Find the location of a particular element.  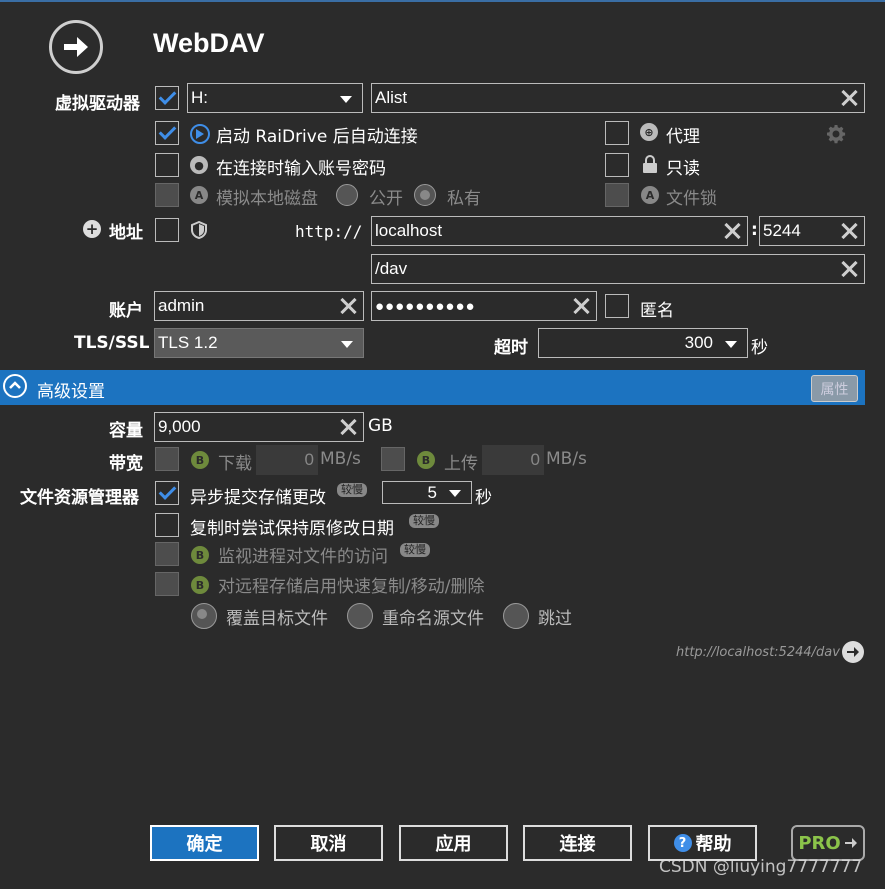

overwrite-label: 覆盖目标文件 is located at coordinates (277, 619).